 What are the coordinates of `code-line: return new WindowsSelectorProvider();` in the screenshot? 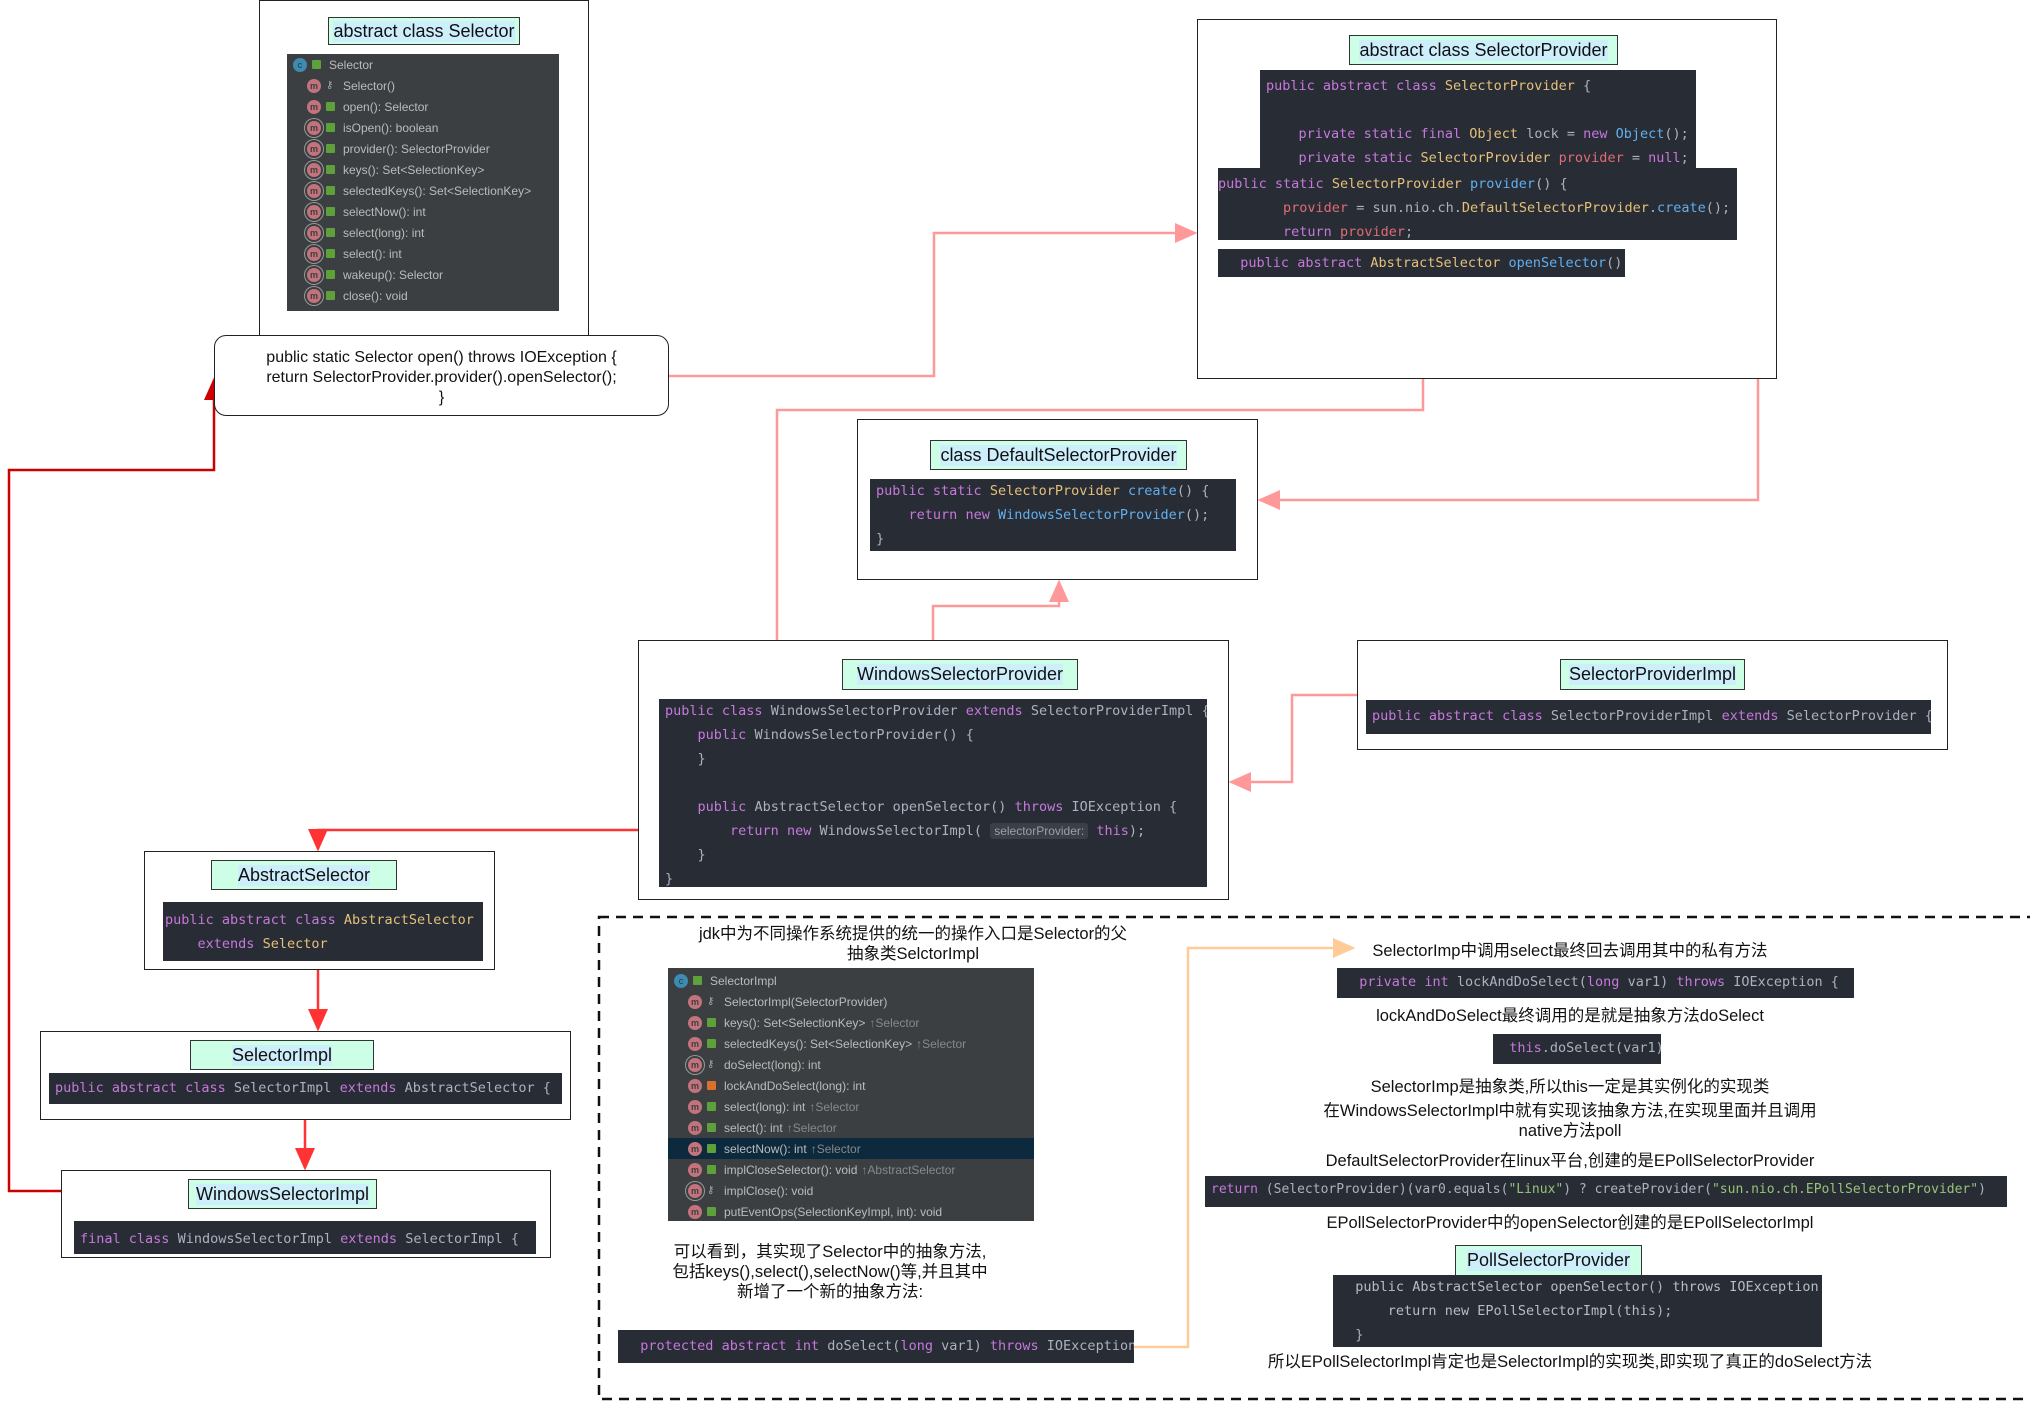 It's located at (1059, 515).